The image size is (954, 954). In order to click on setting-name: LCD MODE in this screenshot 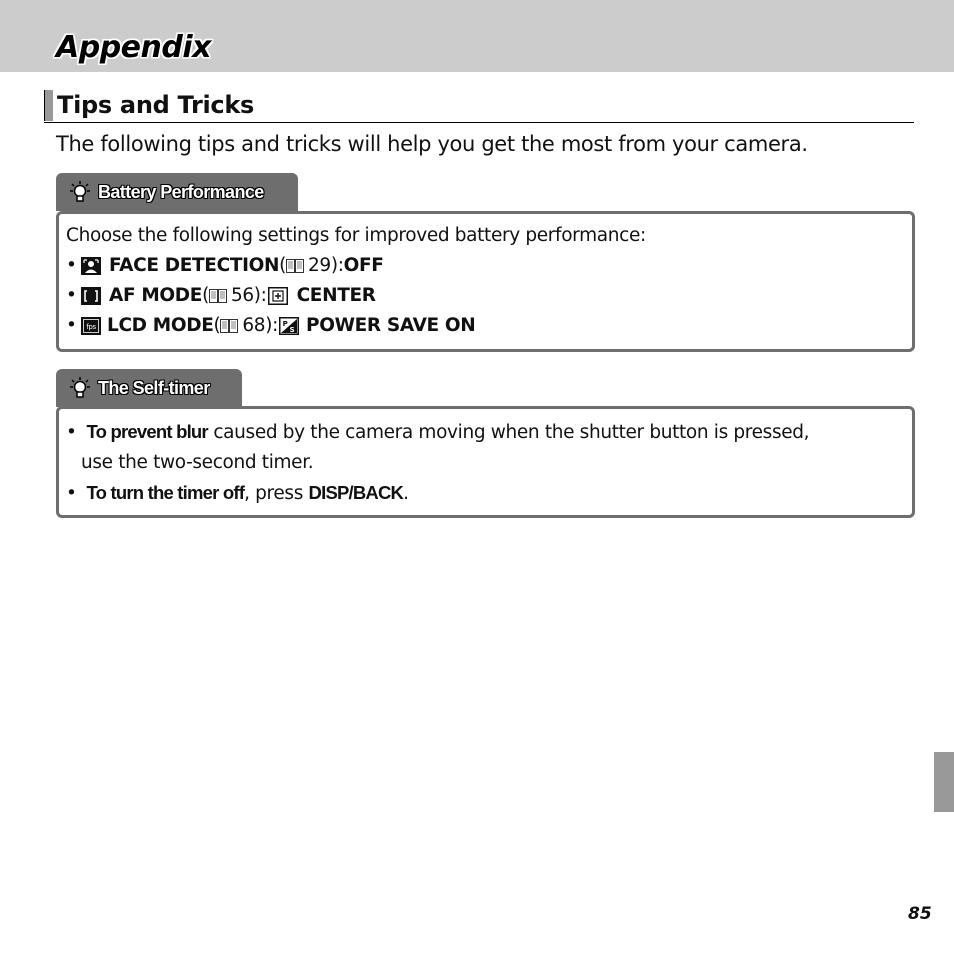, I will do `click(160, 325)`.